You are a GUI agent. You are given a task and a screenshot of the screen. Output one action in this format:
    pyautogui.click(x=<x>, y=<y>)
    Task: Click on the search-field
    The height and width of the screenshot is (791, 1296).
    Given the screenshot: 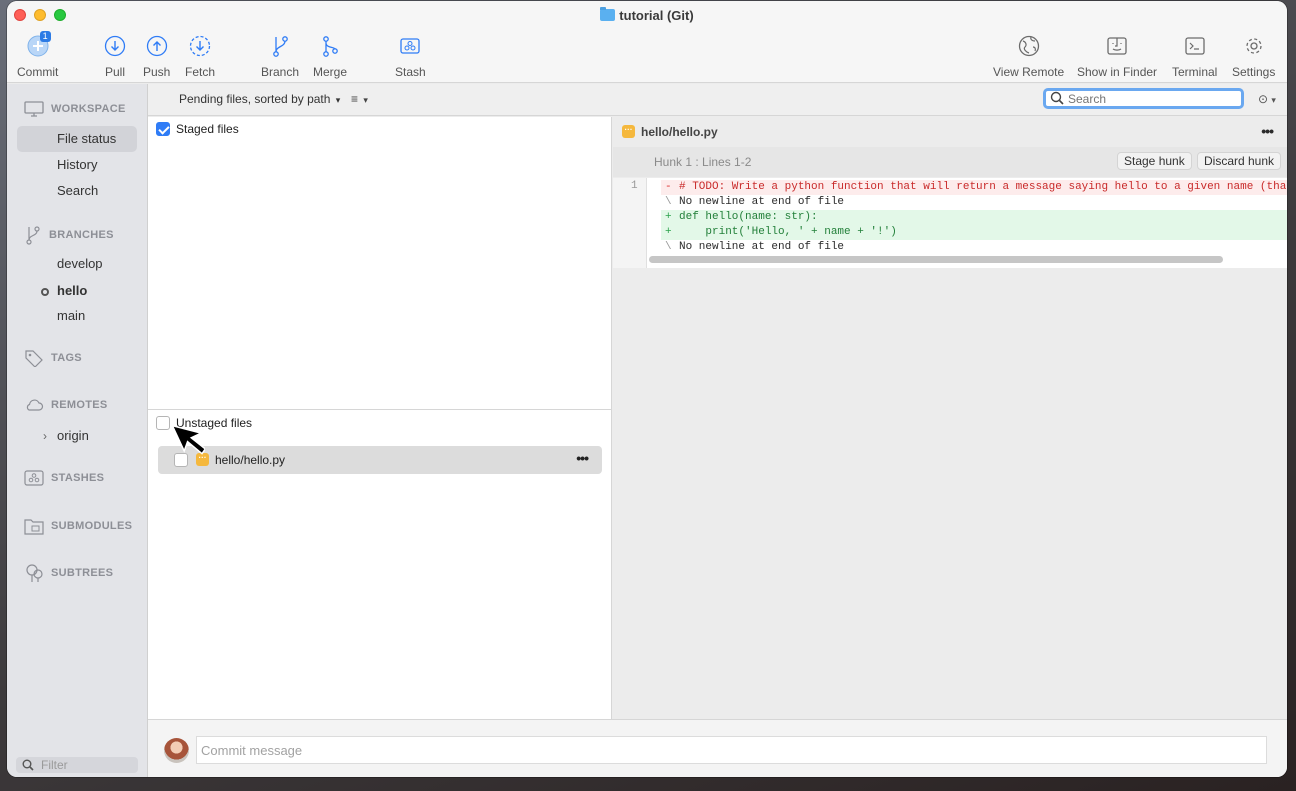 What is the action you would take?
    pyautogui.click(x=1143, y=98)
    